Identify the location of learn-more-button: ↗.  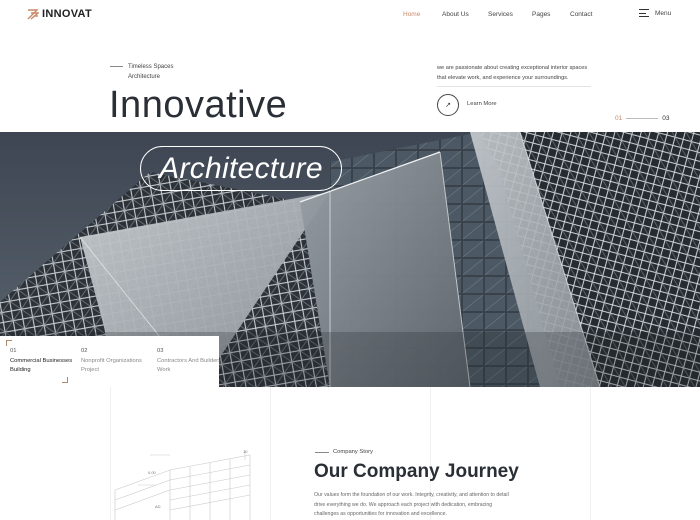
(448, 105).